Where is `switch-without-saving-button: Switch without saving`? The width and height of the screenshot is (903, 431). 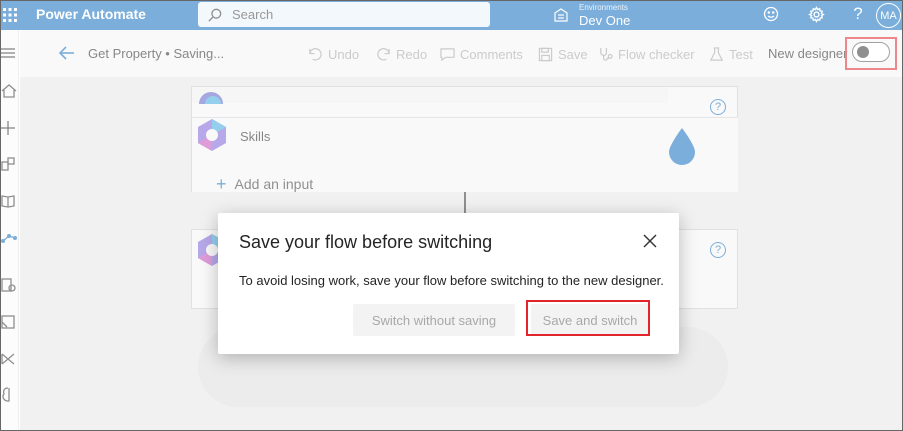
switch-without-saving-button: Switch without saving is located at coordinates (434, 320).